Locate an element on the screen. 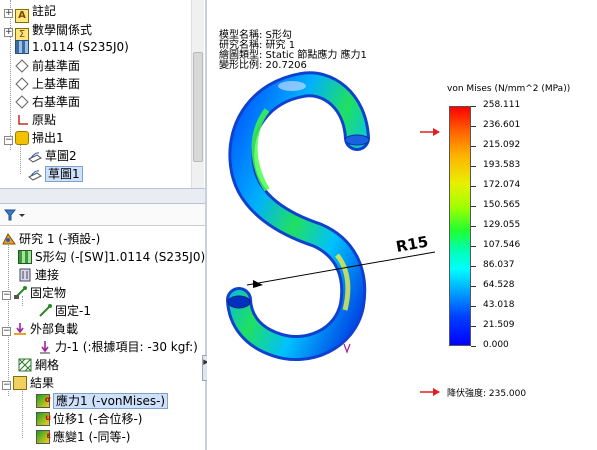 The width and height of the screenshot is (597, 450). tree-item-stress1: σ 應力1 (-vonMises-) is located at coordinates (102, 401).